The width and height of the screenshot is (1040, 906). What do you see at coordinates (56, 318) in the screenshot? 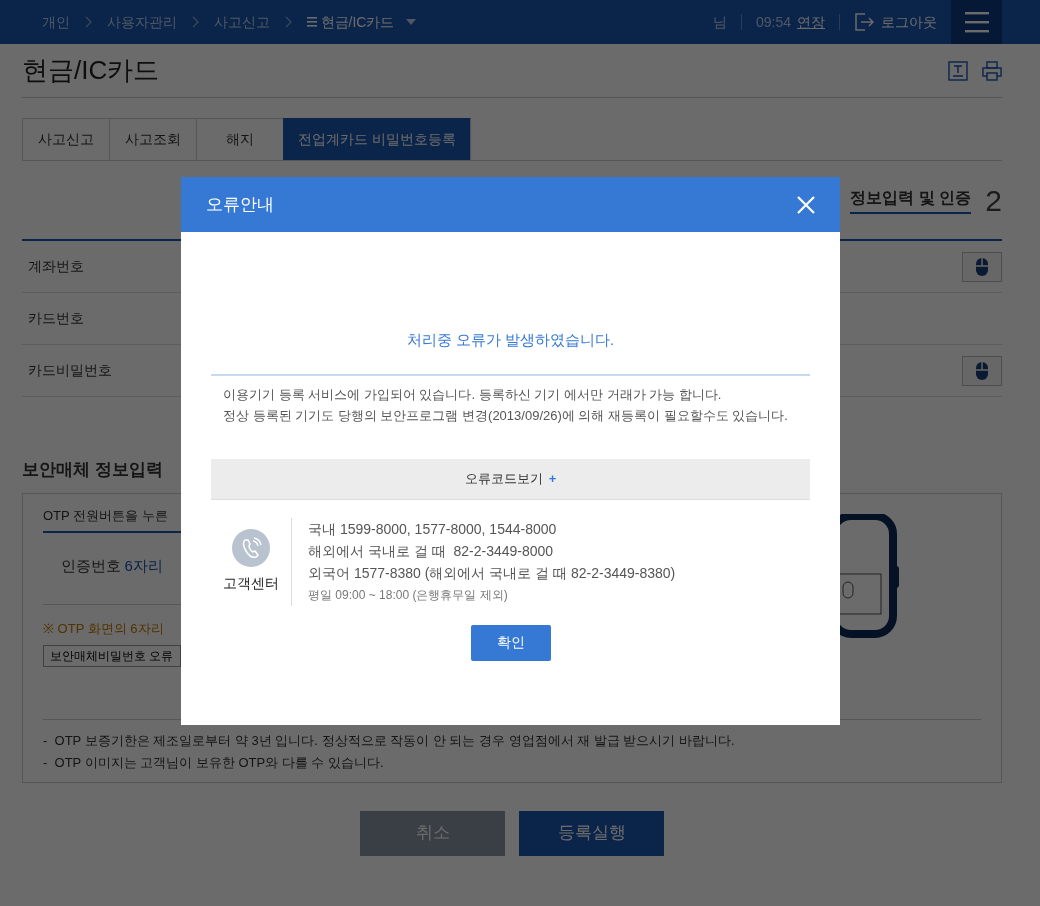
I see `field-label: 카드번호` at bounding box center [56, 318].